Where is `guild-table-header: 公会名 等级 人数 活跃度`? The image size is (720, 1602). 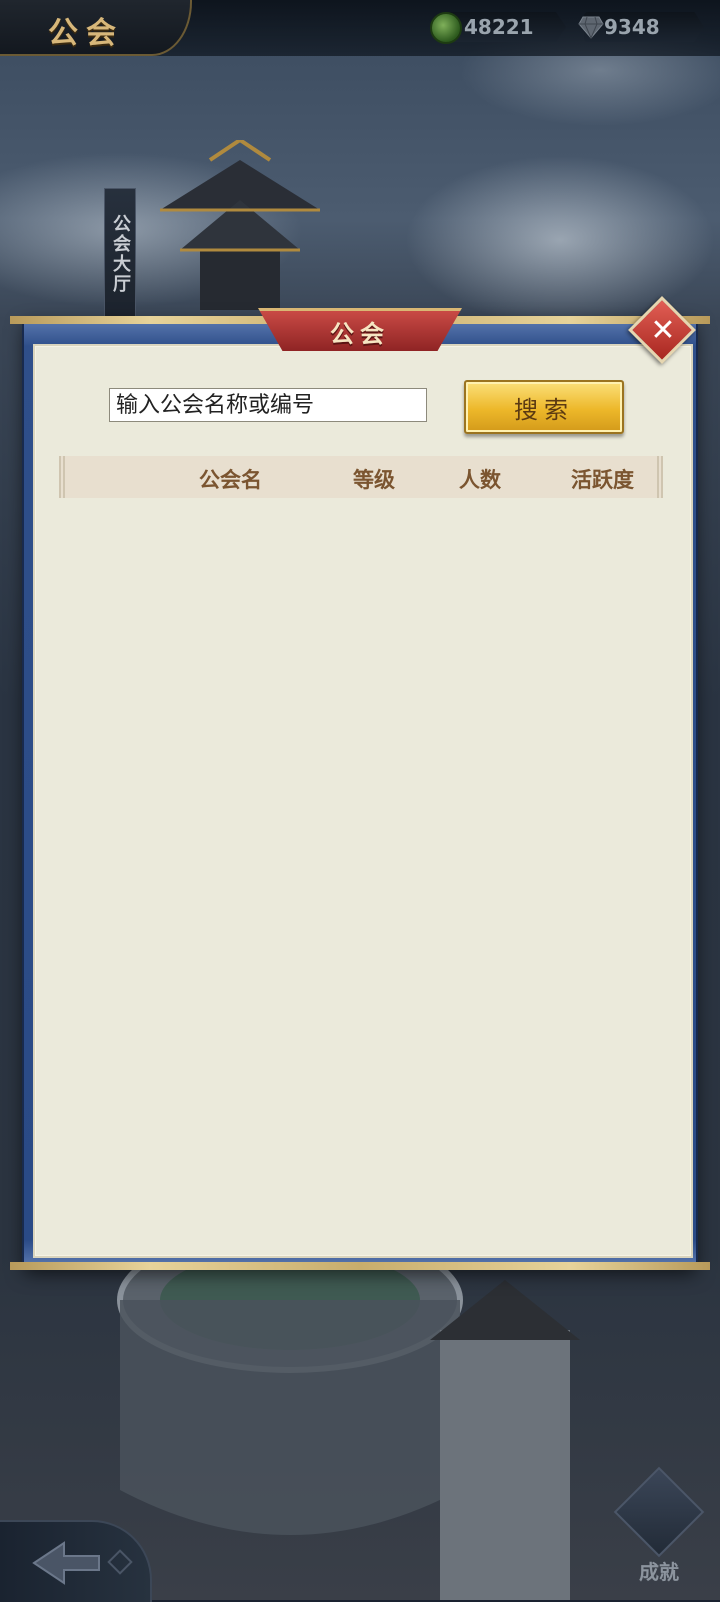
guild-table-header: 公会名 等级 人数 活跃度 is located at coordinates (361, 477).